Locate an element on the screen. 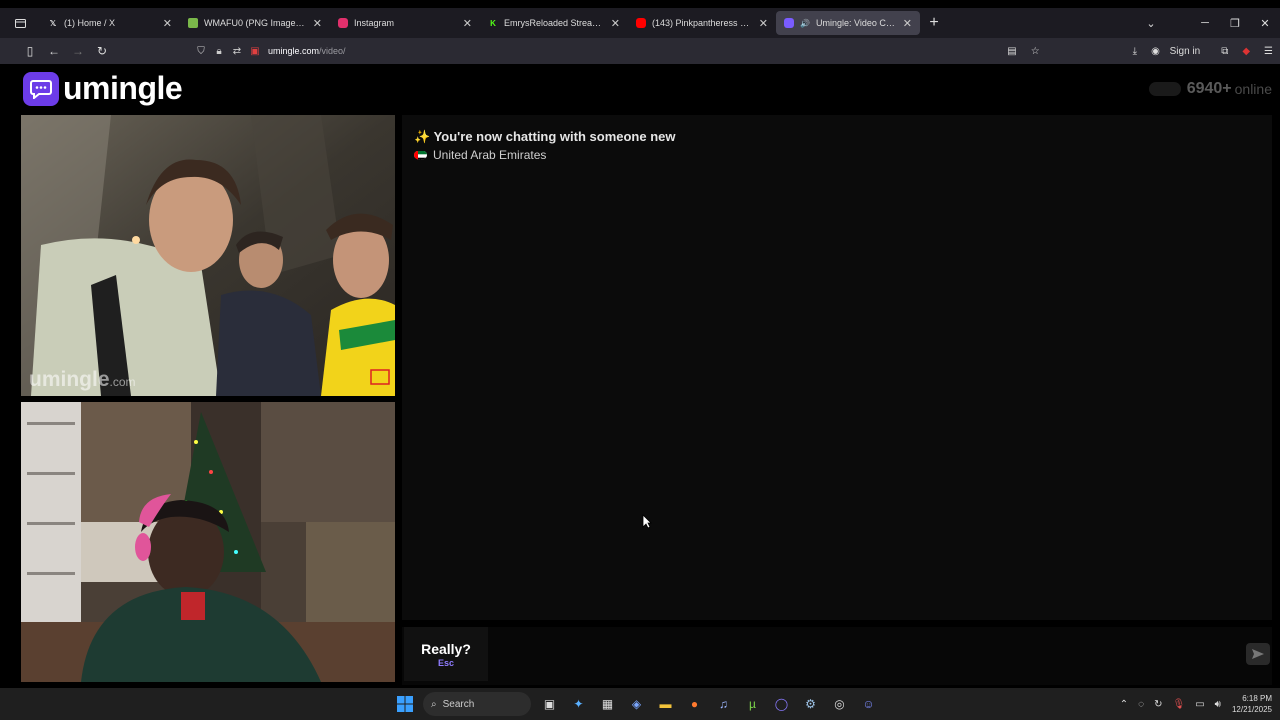 This screenshot has width=1280, height=720. system-tray: ⌃ ◌ ↻ 🎙︎ ▭ 🔊︎ 6:18 PM 12/21/2025 is located at coordinates (1193, 704).